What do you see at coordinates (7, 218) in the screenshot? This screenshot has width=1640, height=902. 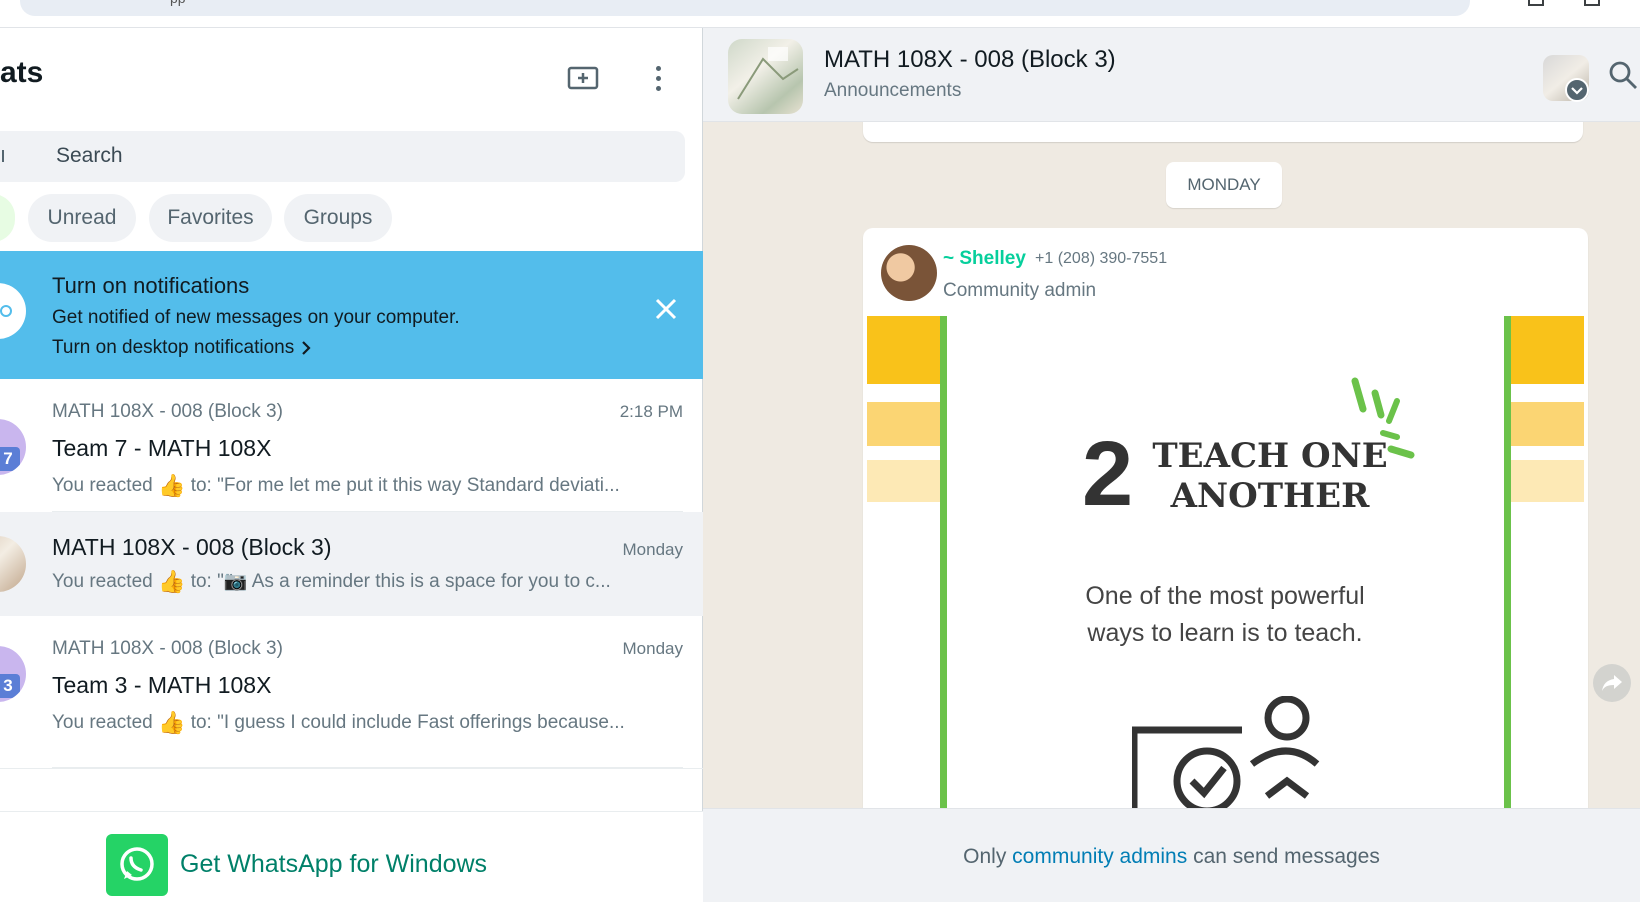 I see `filter-all-chip` at bounding box center [7, 218].